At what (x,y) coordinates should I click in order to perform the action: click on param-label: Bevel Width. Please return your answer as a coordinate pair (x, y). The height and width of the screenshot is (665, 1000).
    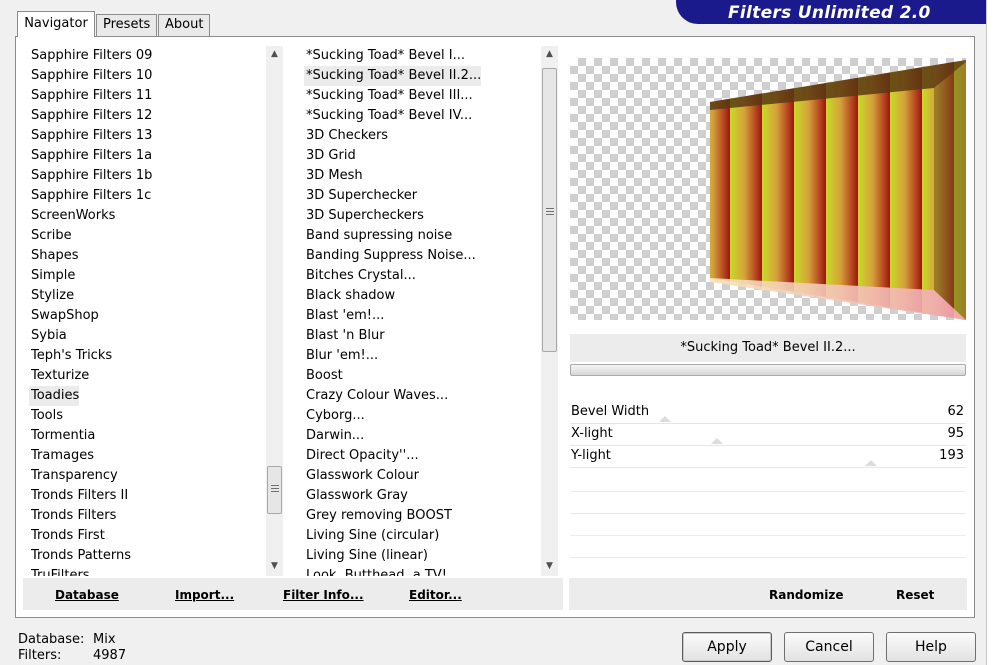
    Looking at the image, I should click on (610, 411).